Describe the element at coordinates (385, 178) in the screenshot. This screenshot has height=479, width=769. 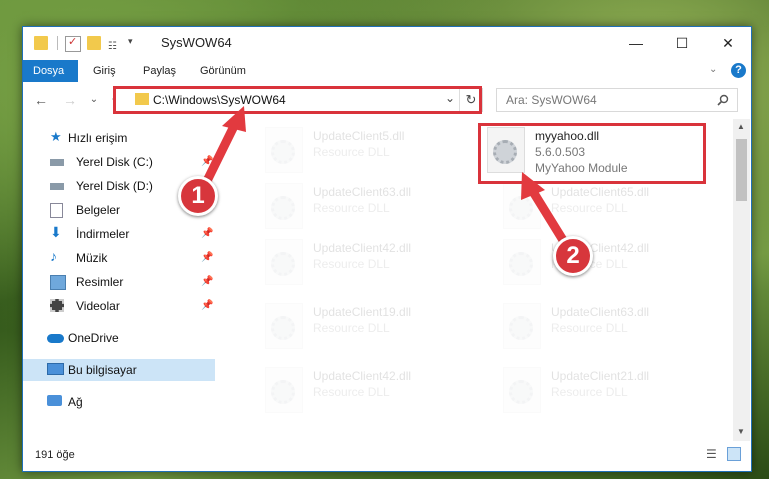
I see `annotation-arrows` at that location.